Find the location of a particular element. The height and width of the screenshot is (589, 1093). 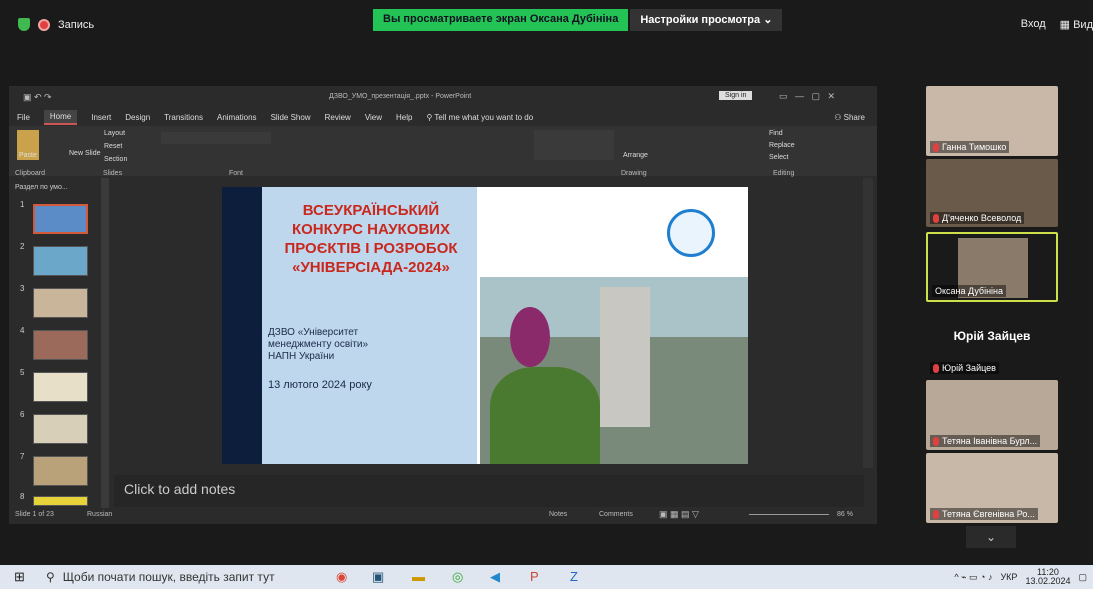

save-icon: ▣ ↶ ↷ is located at coordinates (37, 97).